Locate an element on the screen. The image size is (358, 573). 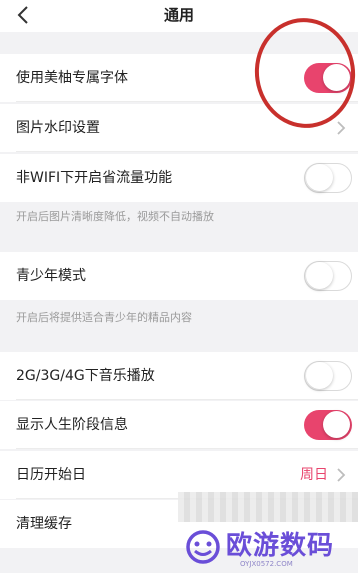
data-saving-toggle is located at coordinates (328, 178).